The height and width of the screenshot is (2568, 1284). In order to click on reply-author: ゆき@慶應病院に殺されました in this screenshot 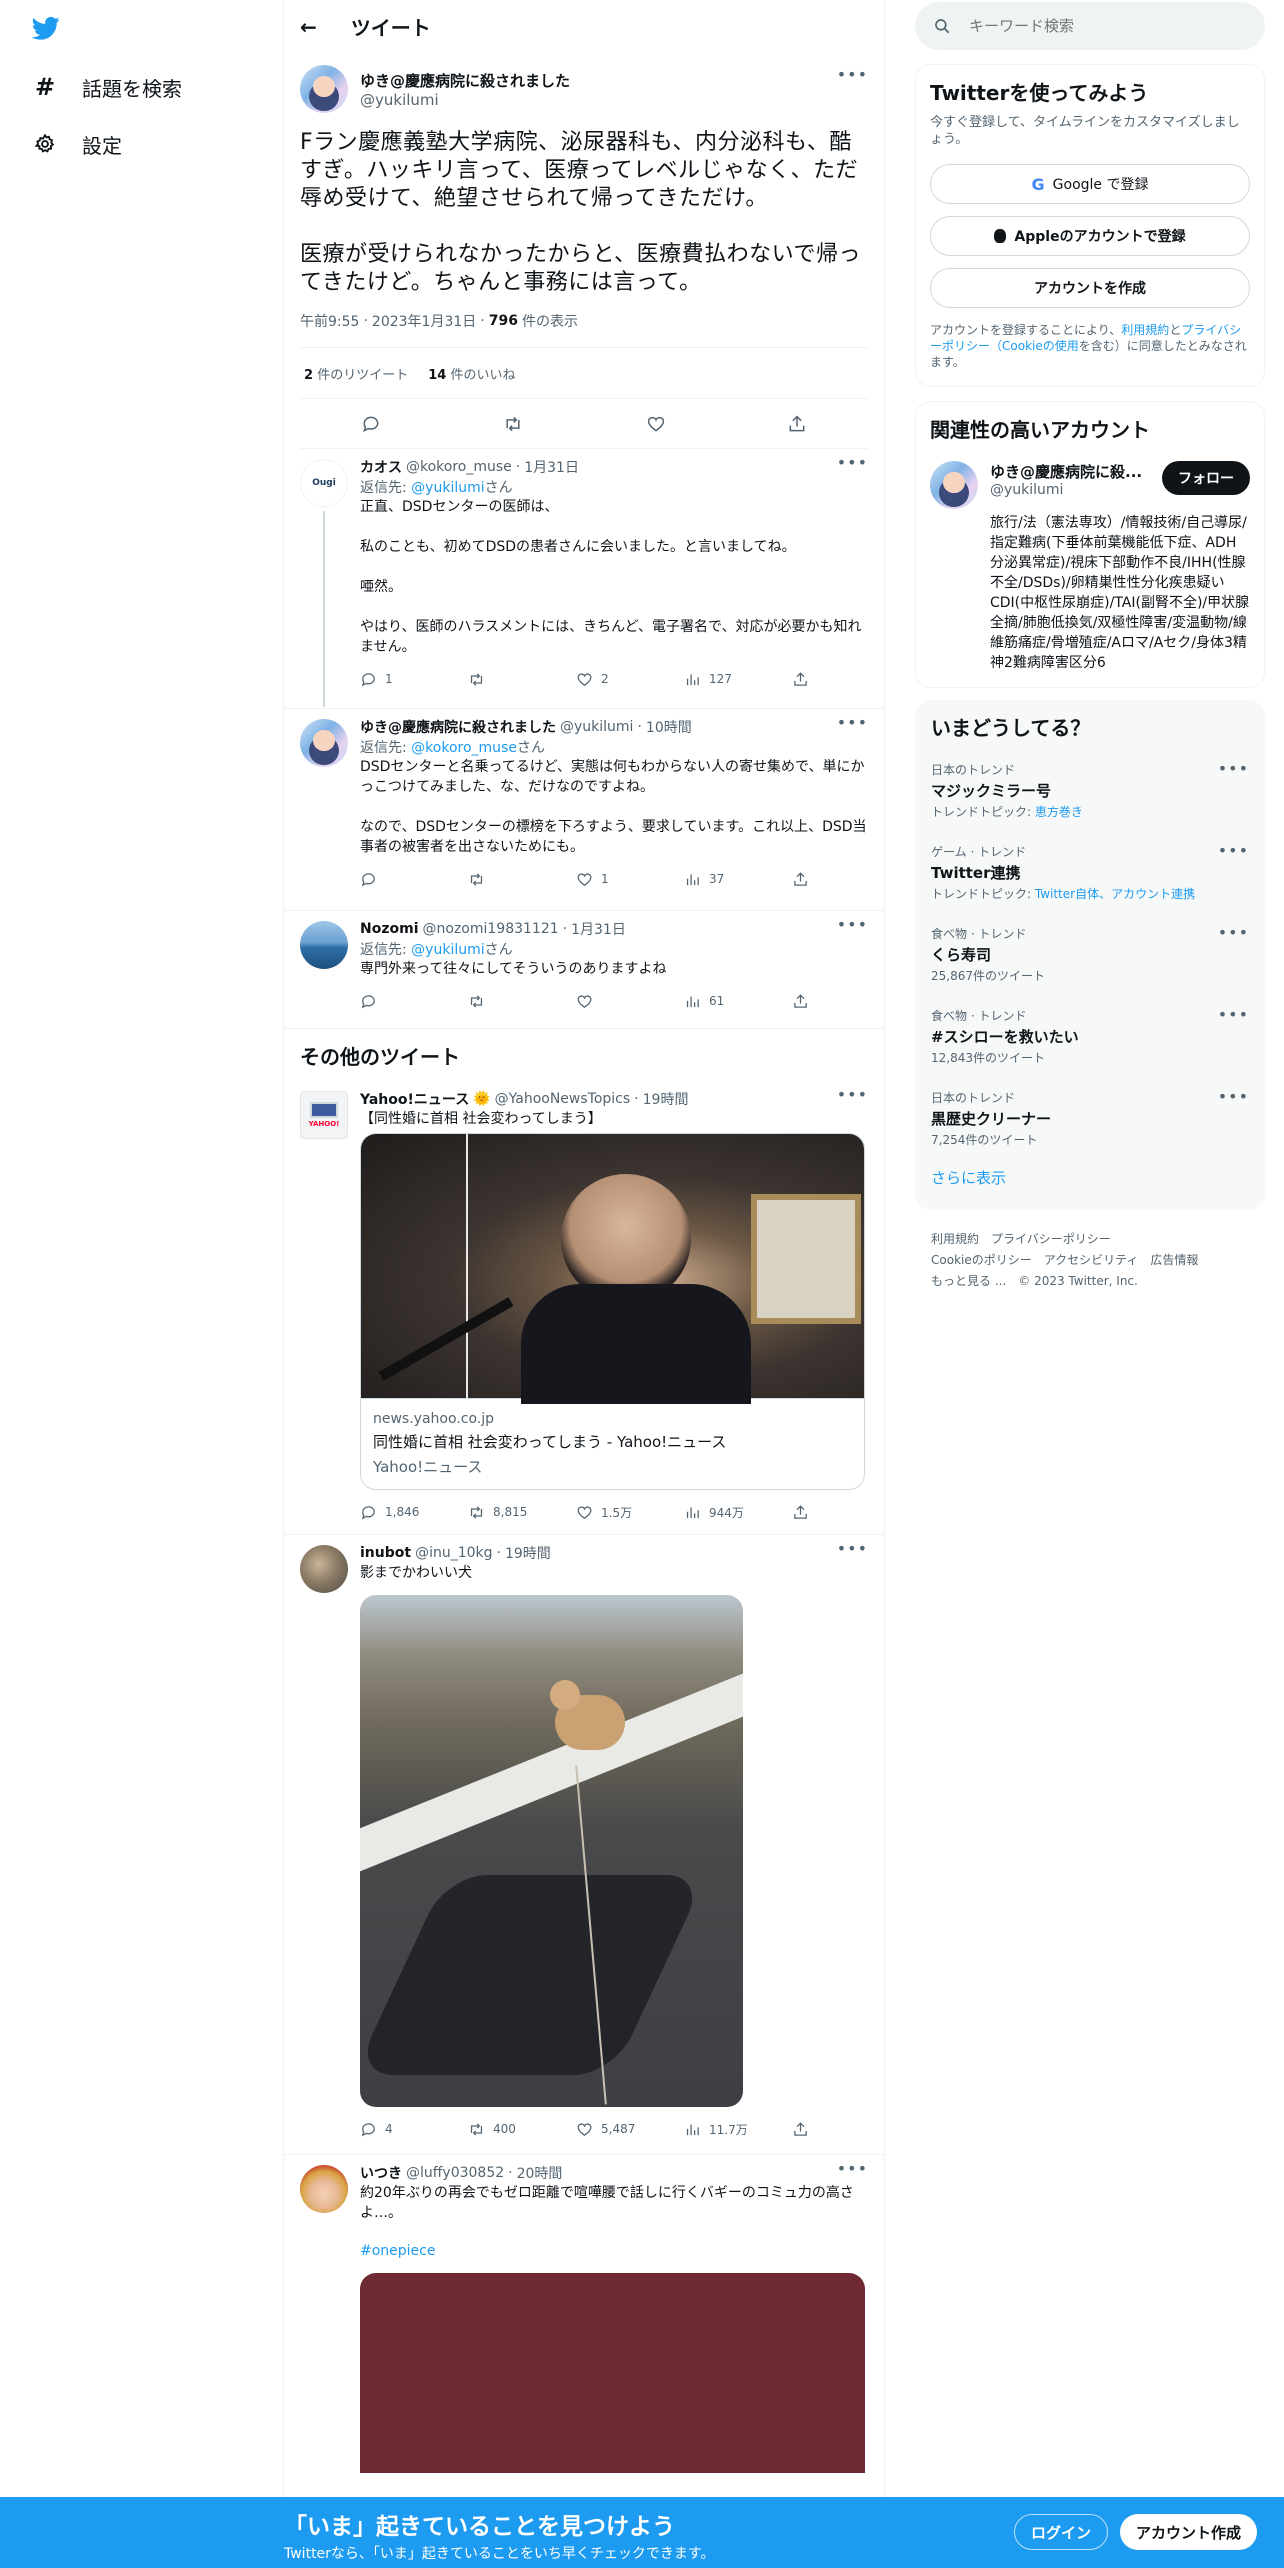, I will do `click(458, 727)`.